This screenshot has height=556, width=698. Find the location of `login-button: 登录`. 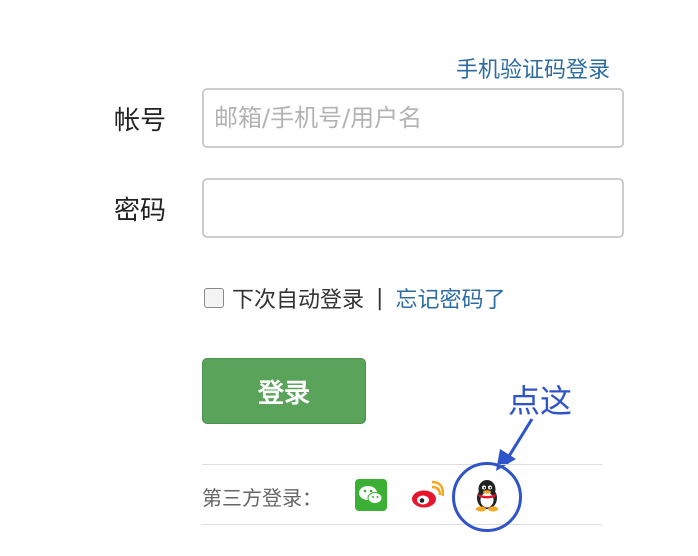

login-button: 登录 is located at coordinates (284, 391).